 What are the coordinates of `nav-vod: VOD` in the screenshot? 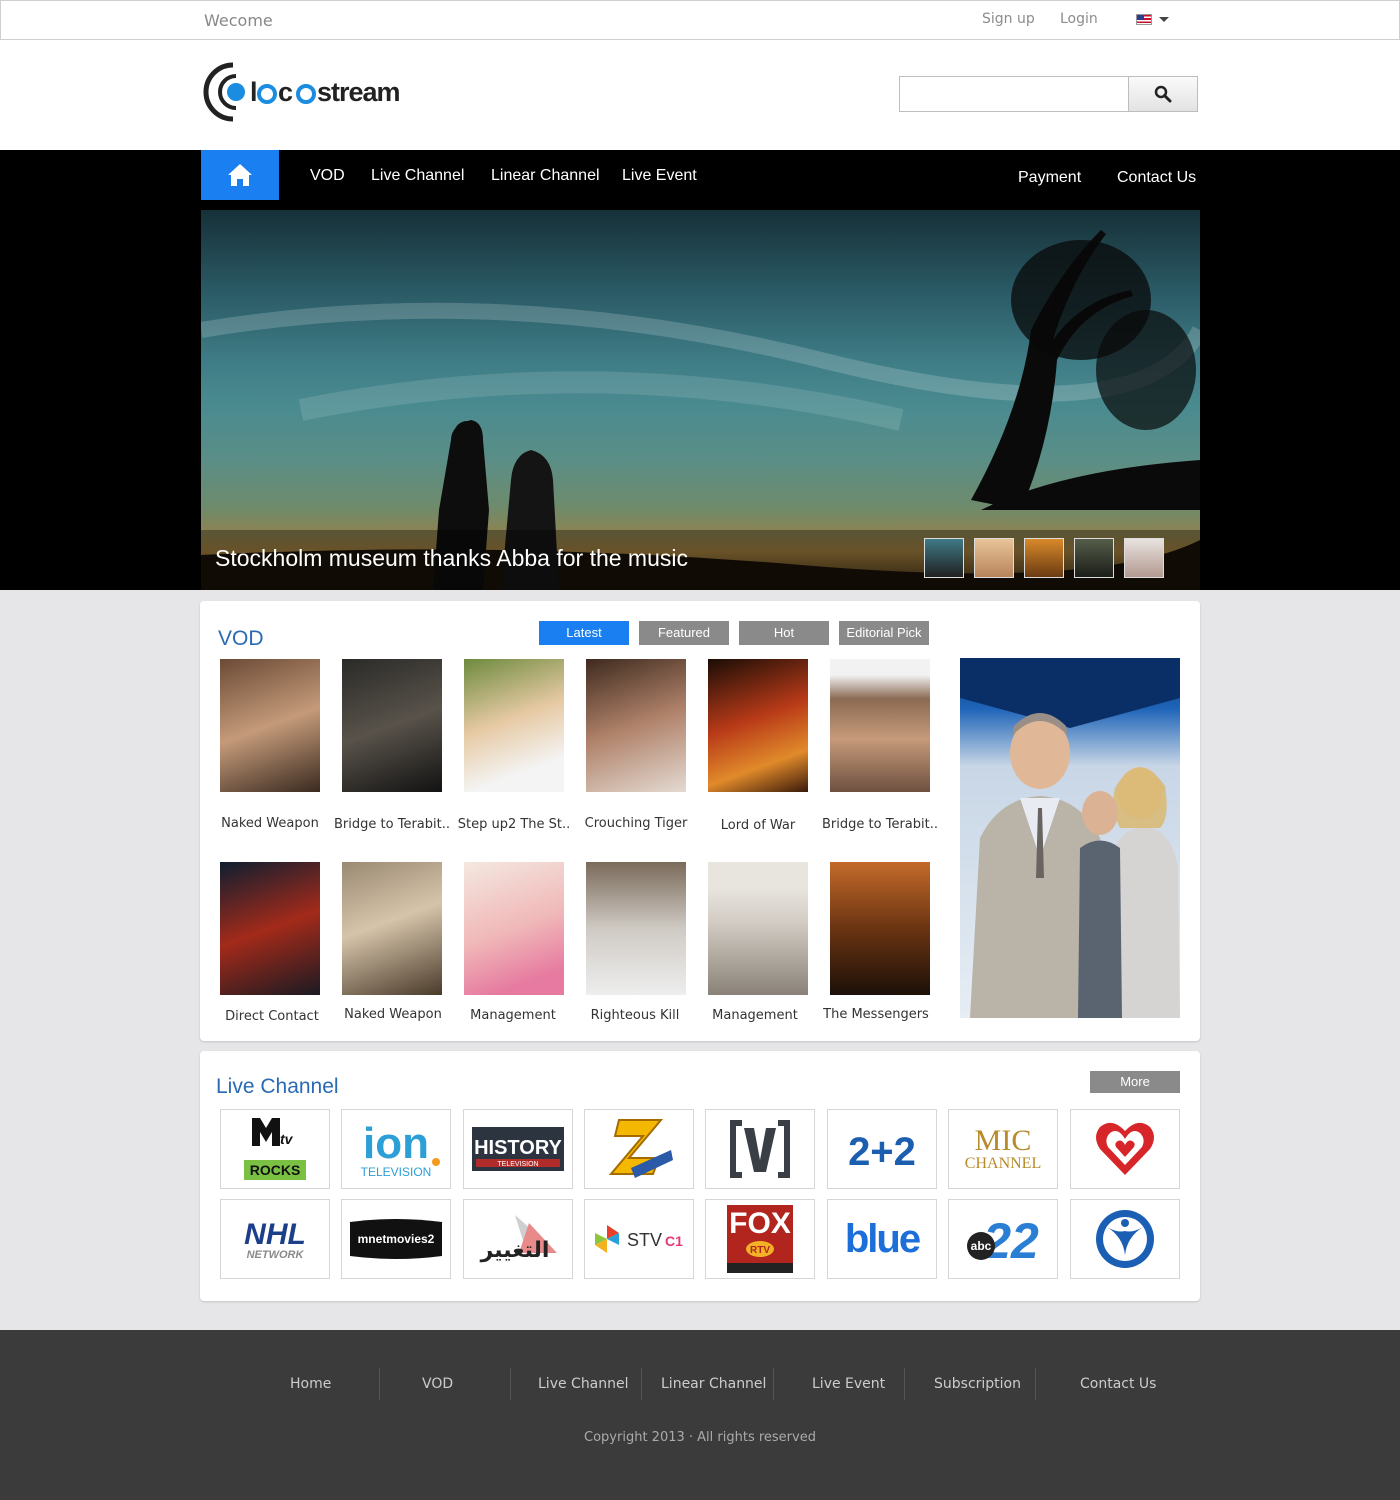 It's located at (327, 176).